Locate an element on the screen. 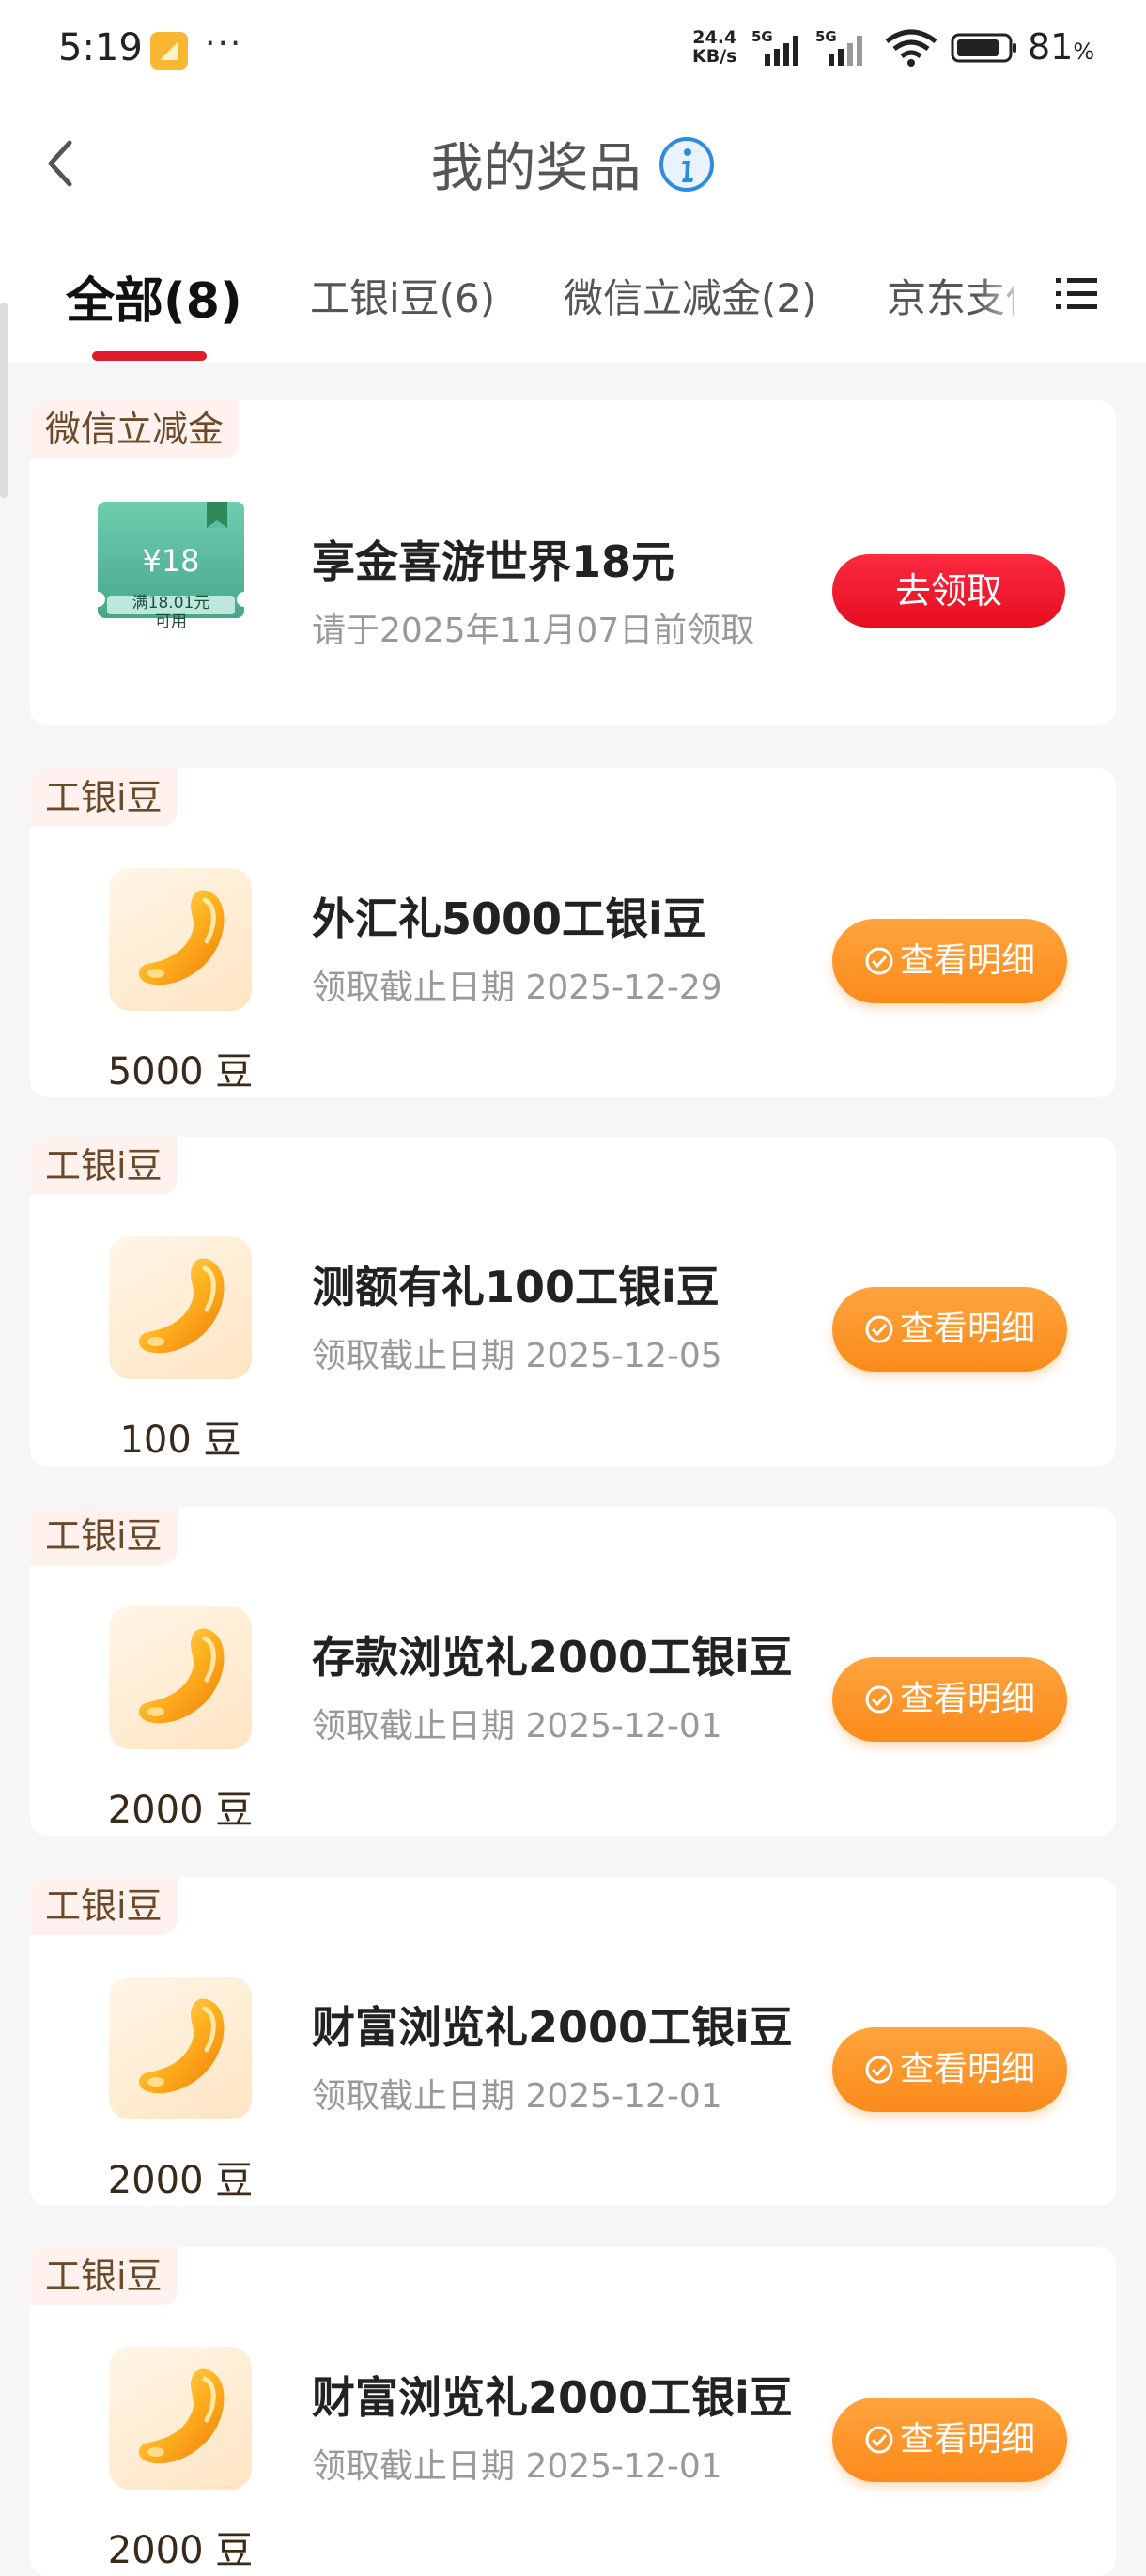  battery-icon is located at coordinates (984, 48).